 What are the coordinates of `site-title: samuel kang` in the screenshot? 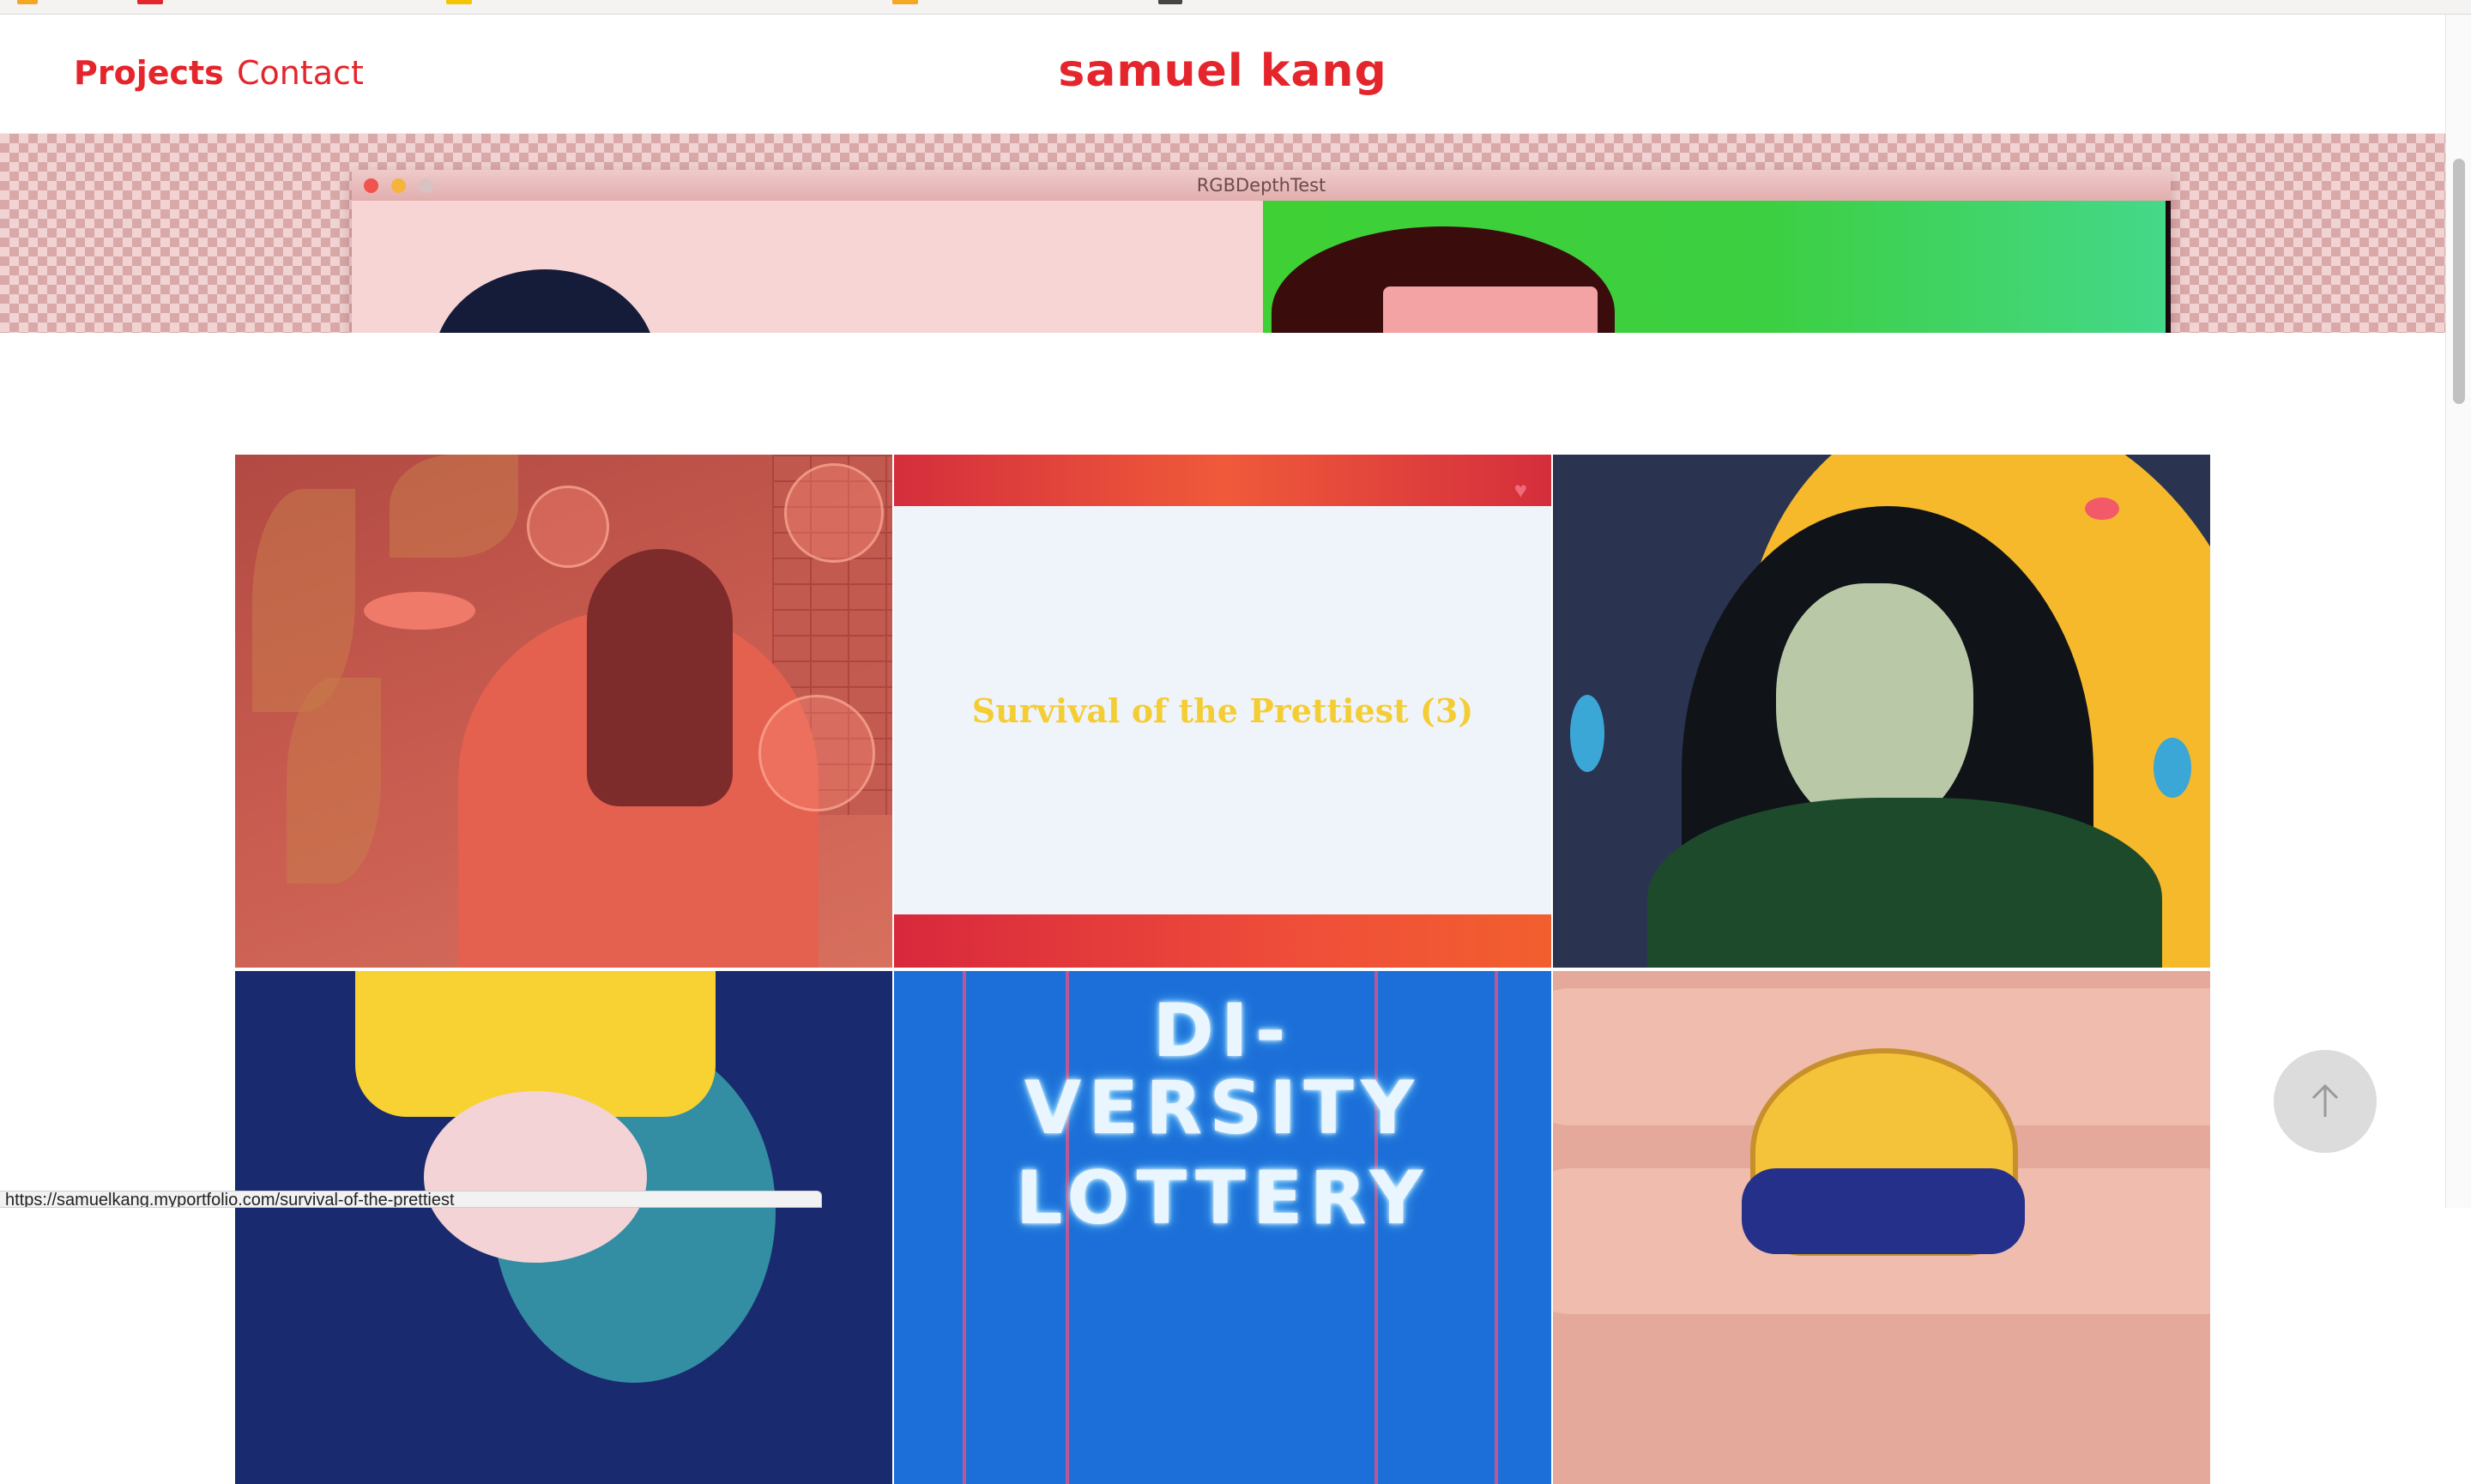 It's located at (1222, 71).